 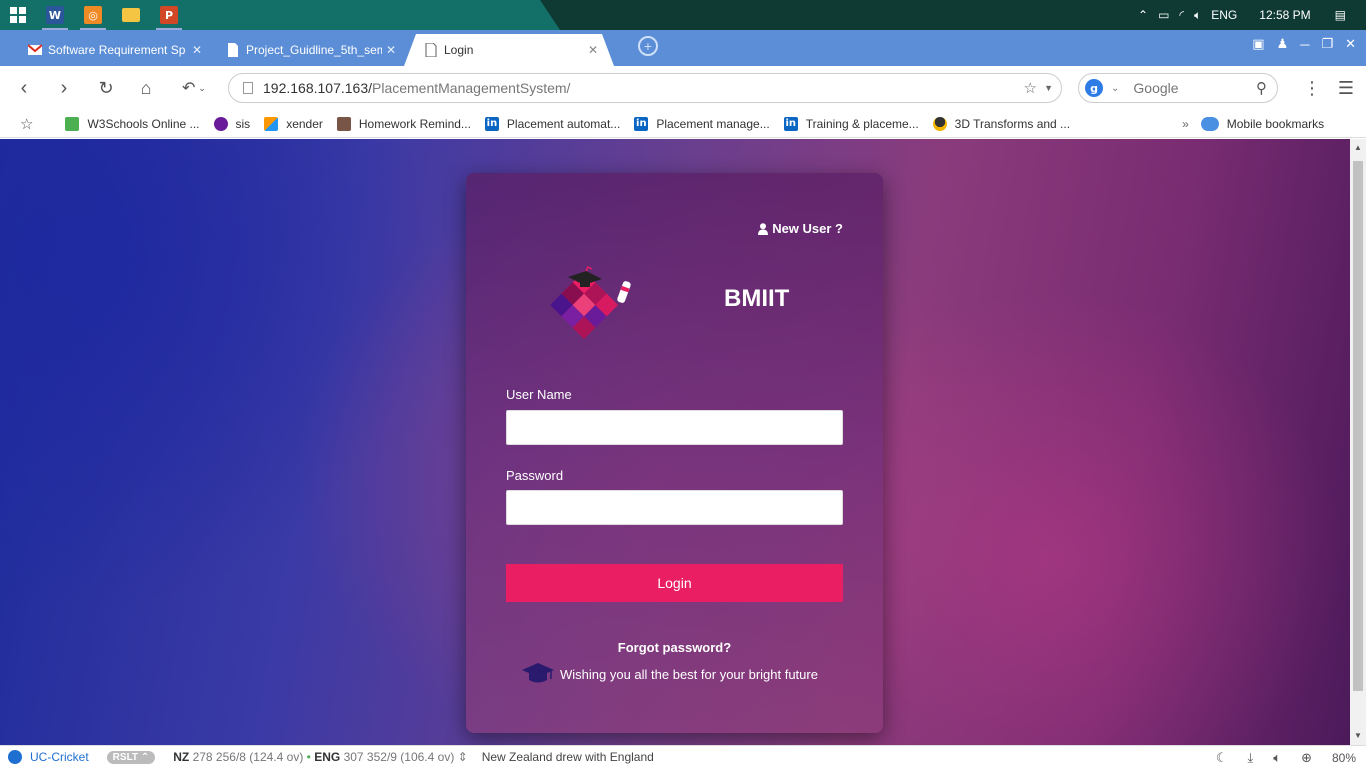 What do you see at coordinates (939, 123) in the screenshot?
I see `tux-icon` at bounding box center [939, 123].